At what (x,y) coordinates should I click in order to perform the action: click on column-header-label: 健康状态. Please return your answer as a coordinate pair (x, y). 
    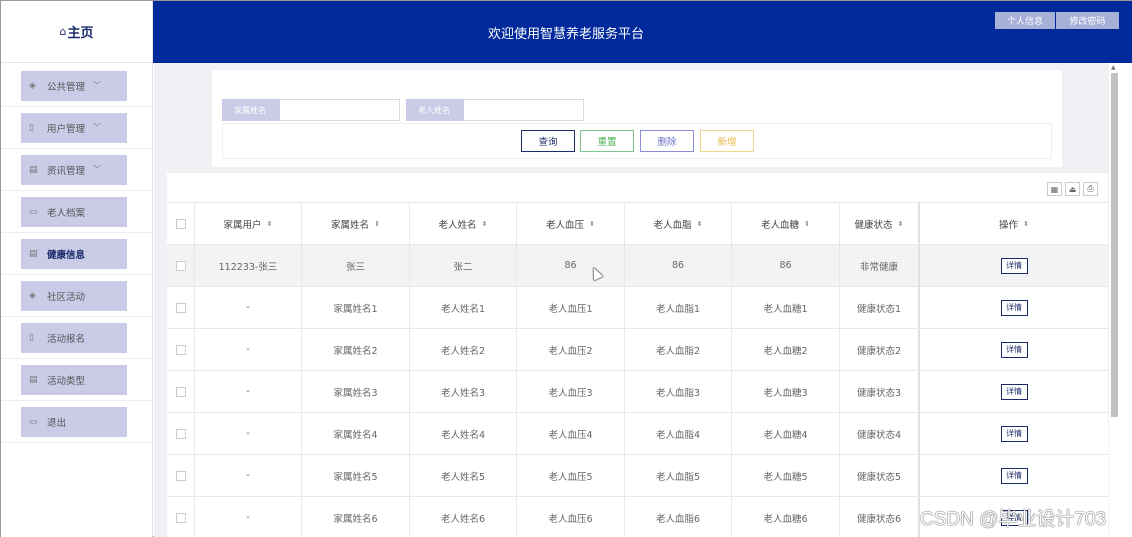
    Looking at the image, I should click on (873, 225).